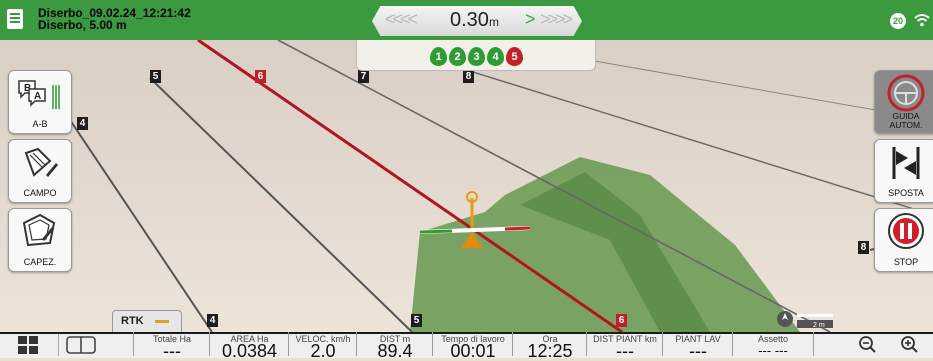 This screenshot has height=361, width=933. I want to click on section-4-indicator: 4, so click(495, 56).